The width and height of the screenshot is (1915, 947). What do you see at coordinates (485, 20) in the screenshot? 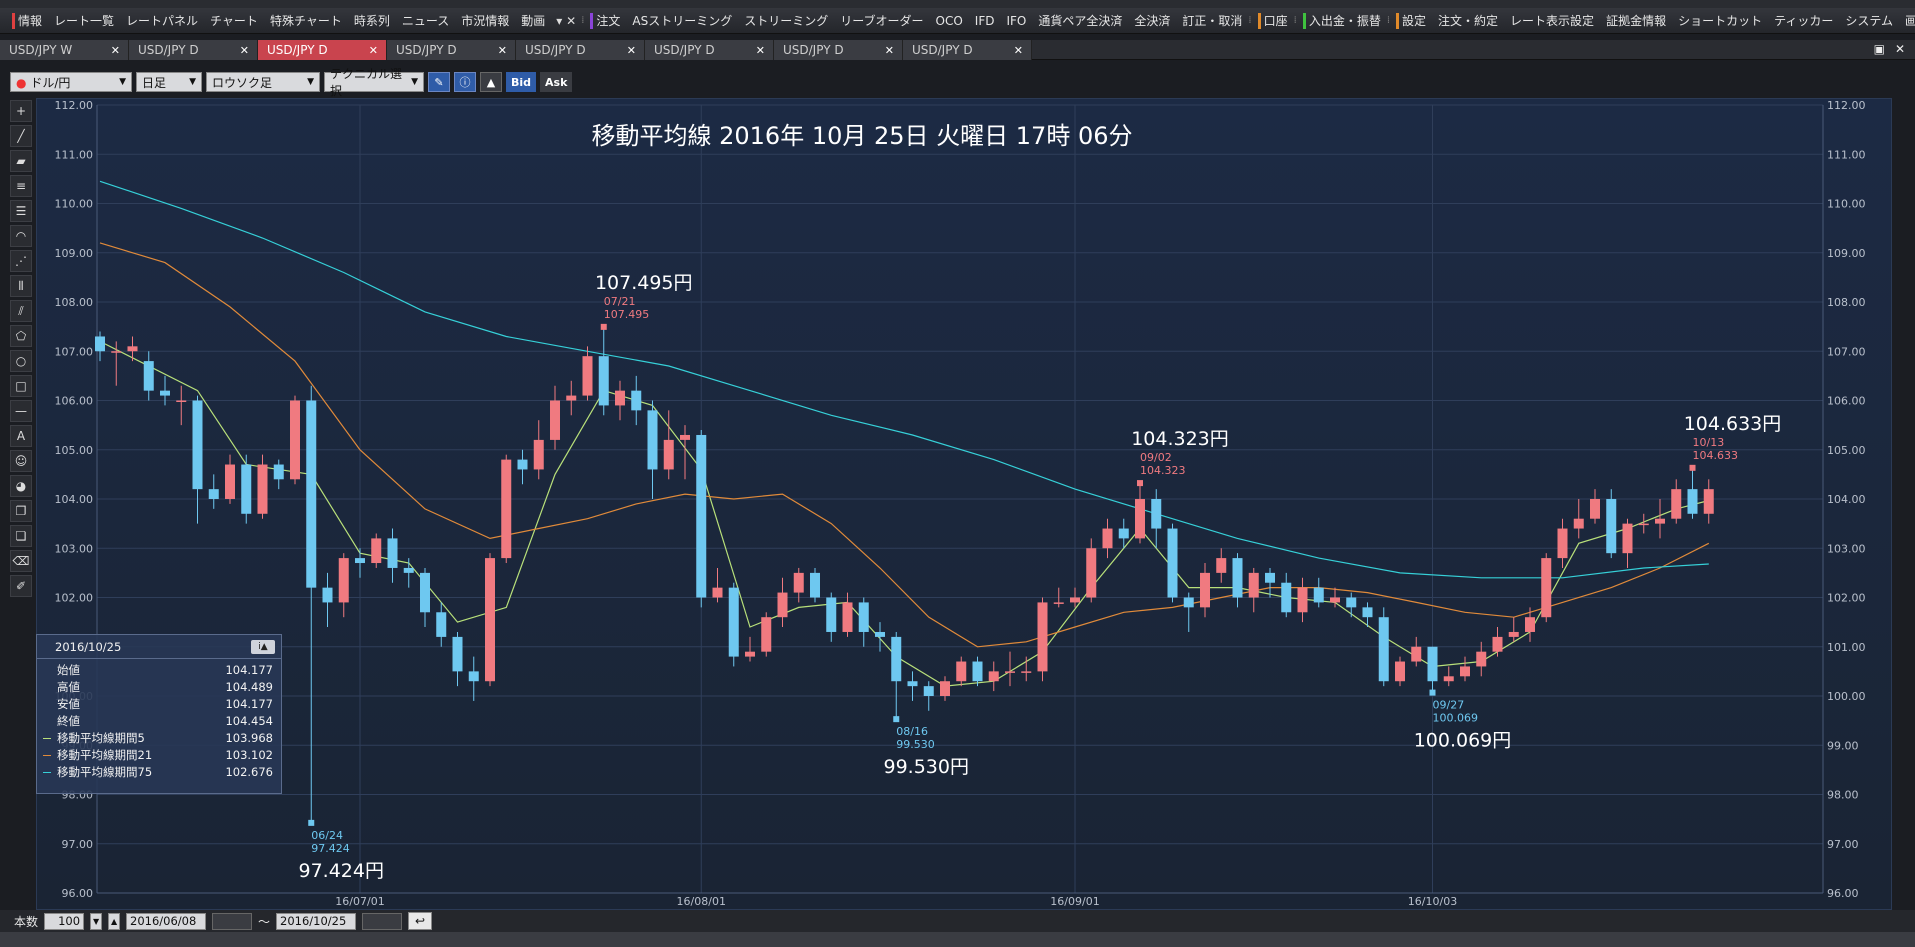
I see `menu-item: 市況情報` at bounding box center [485, 20].